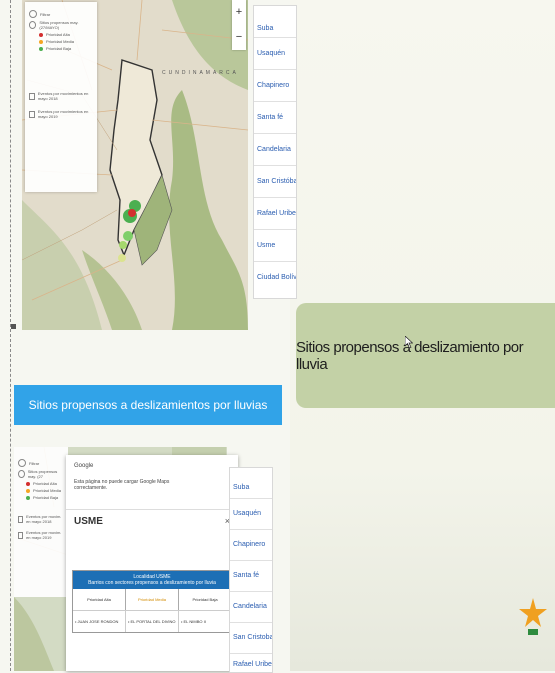  I want to click on cursor-icon, so click(409, 342).